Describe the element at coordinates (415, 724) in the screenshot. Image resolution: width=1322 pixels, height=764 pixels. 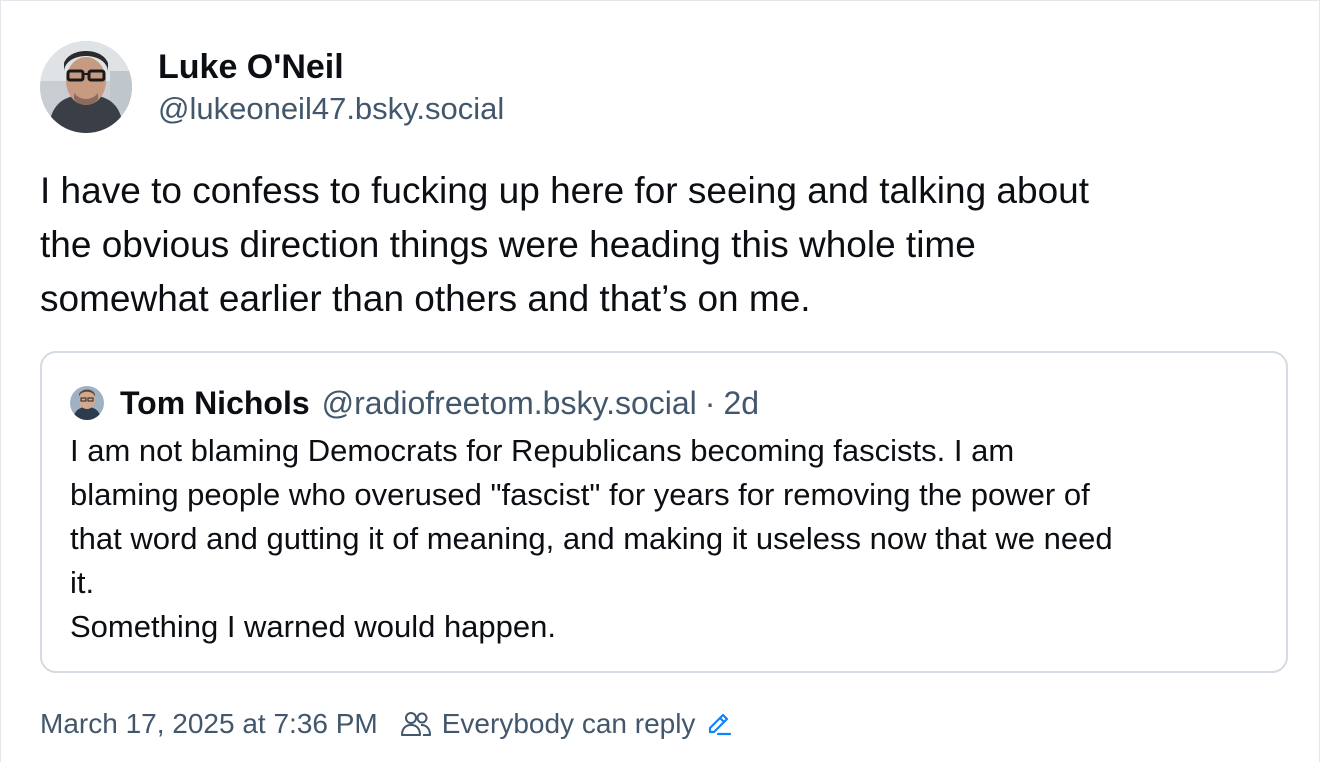
I see `people-icon` at that location.